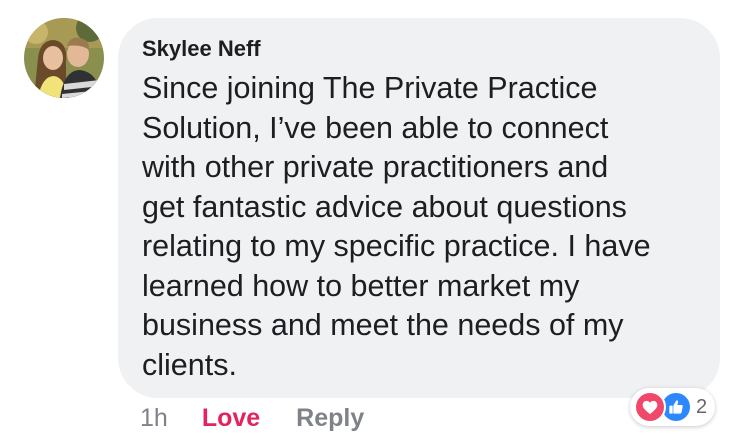  I want to click on reply-button: Reply, so click(330, 418).